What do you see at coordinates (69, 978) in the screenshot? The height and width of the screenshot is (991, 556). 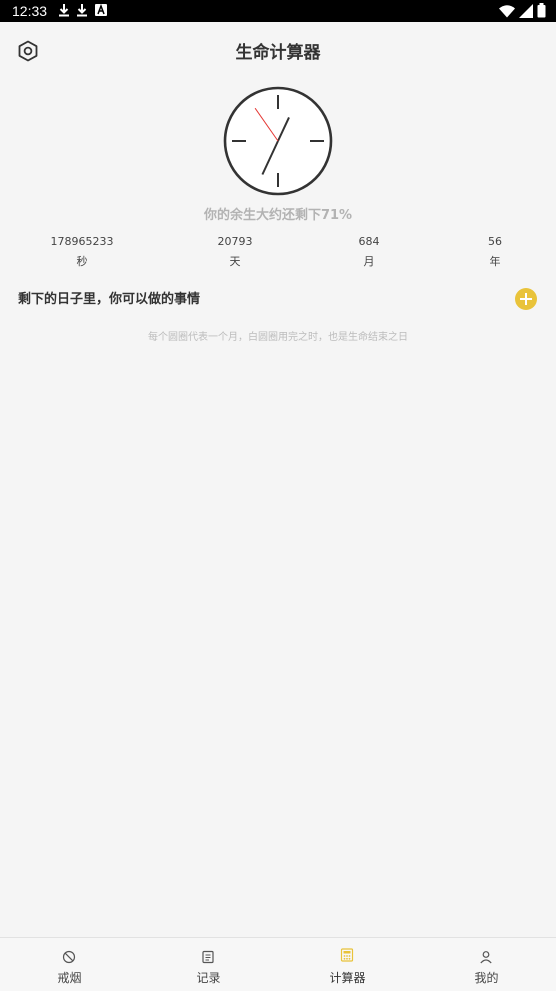 I see `tab-label: 戒烟` at bounding box center [69, 978].